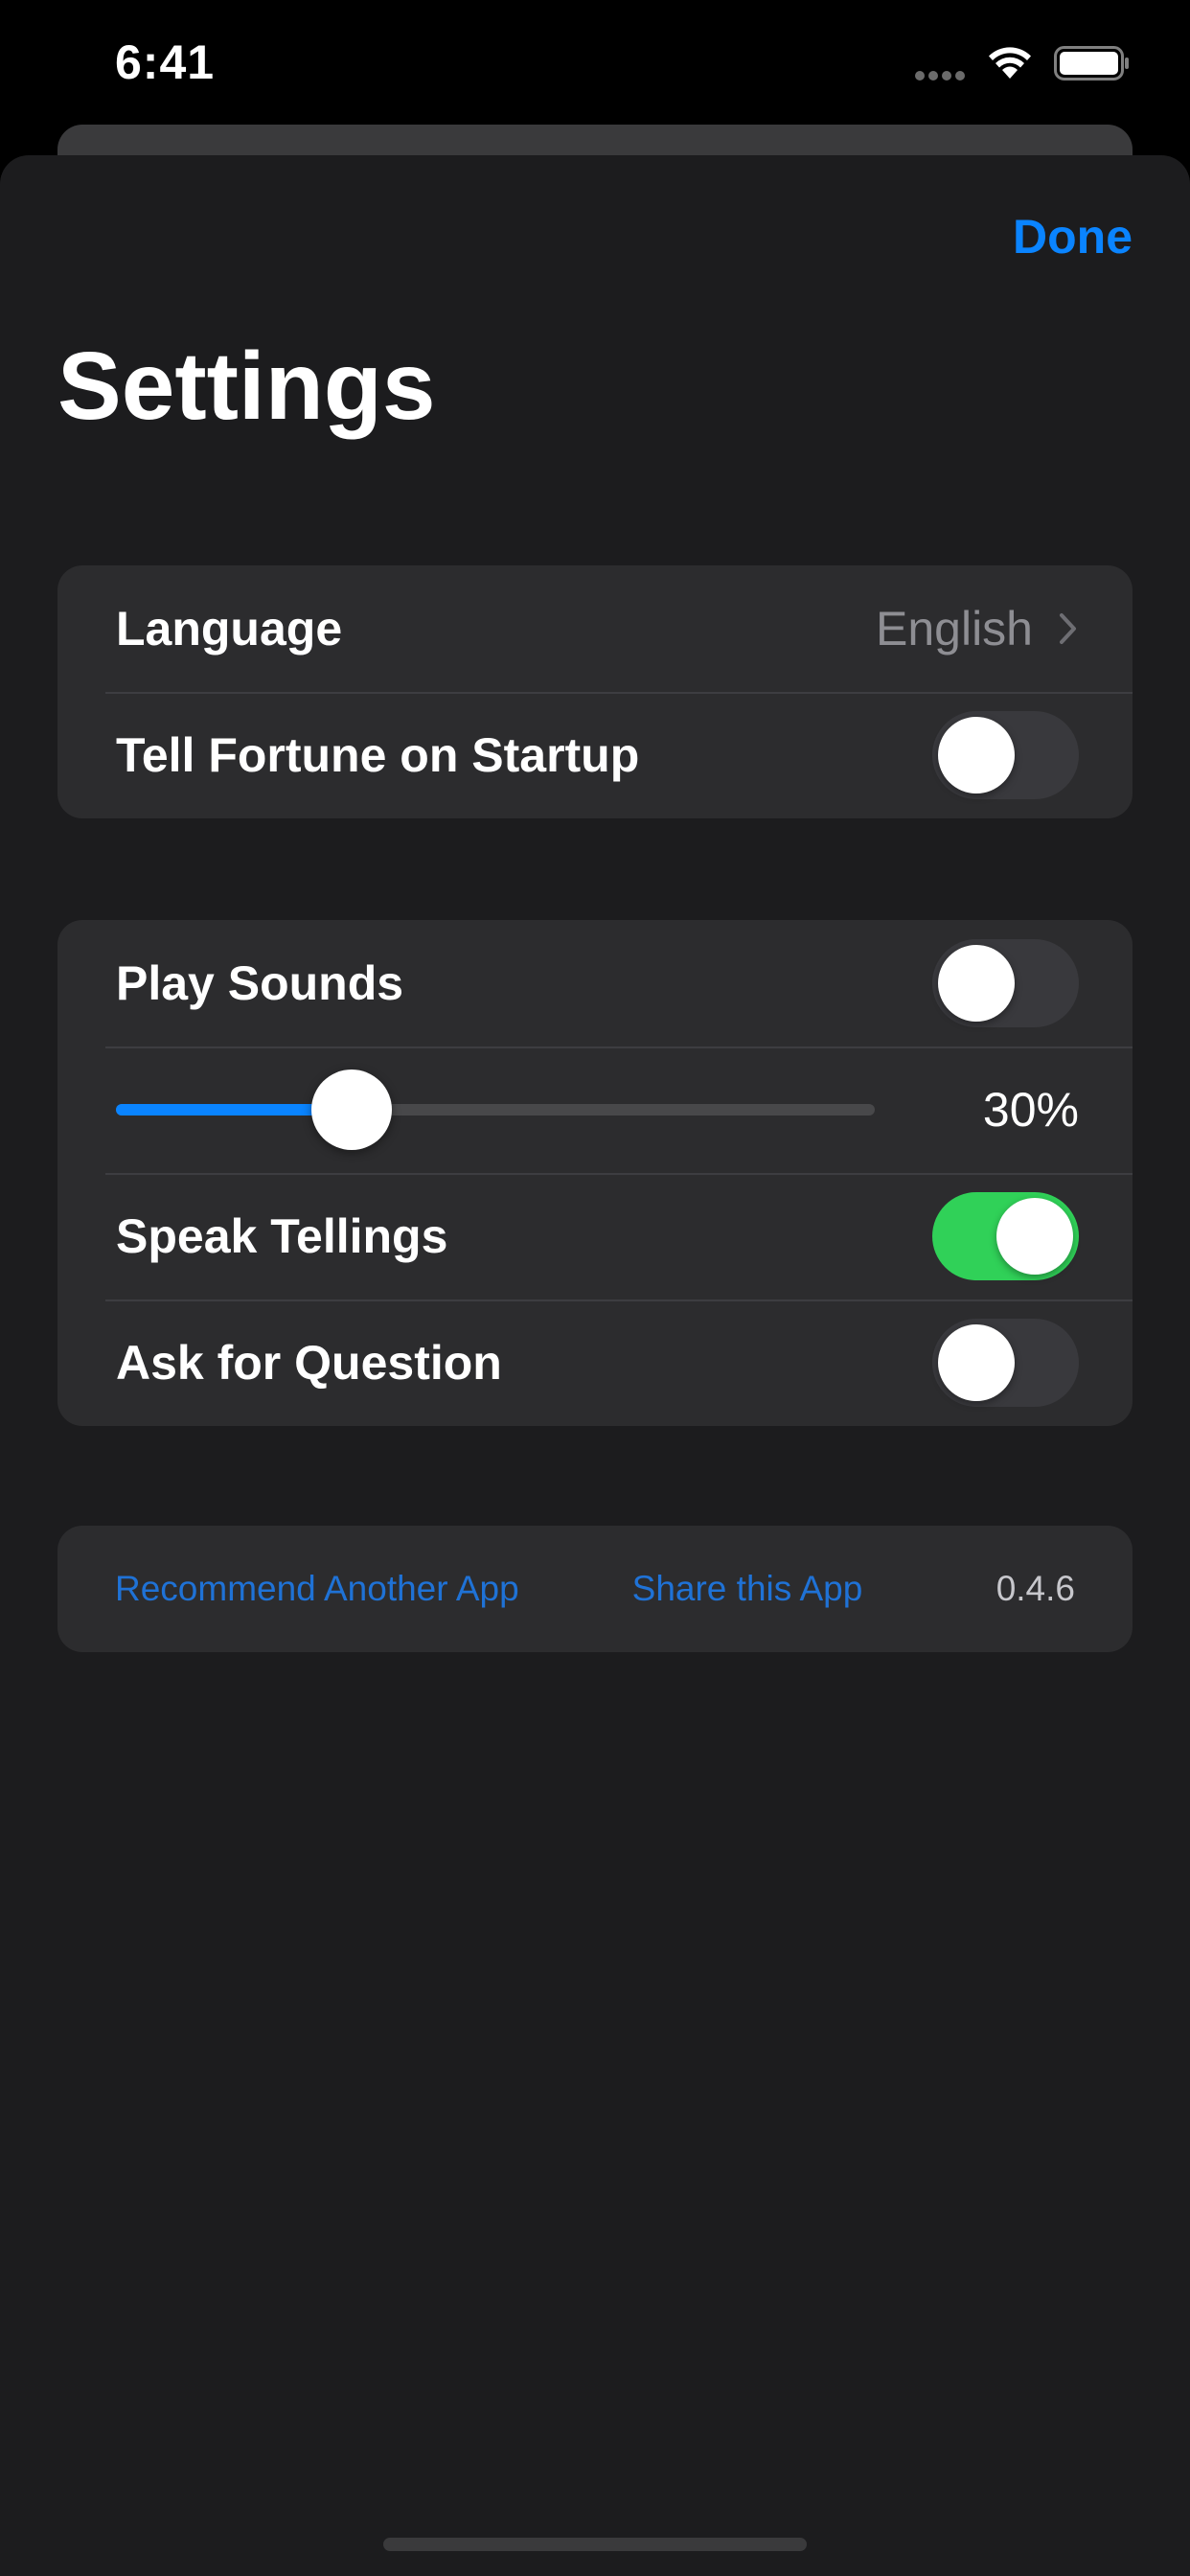  I want to click on volume-row: 30%, so click(595, 1109).